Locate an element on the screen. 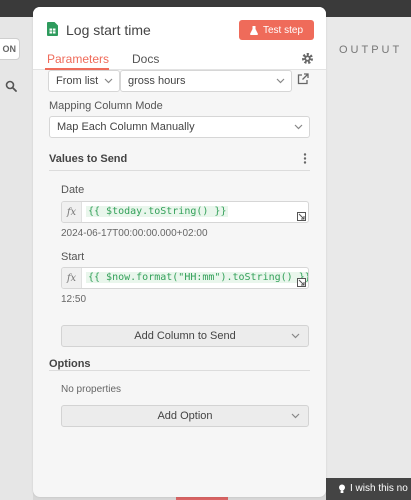 This screenshot has height=500, width=411. start-expression: {{ $now.format("HH:mm").toString() }} is located at coordinates (197, 277).